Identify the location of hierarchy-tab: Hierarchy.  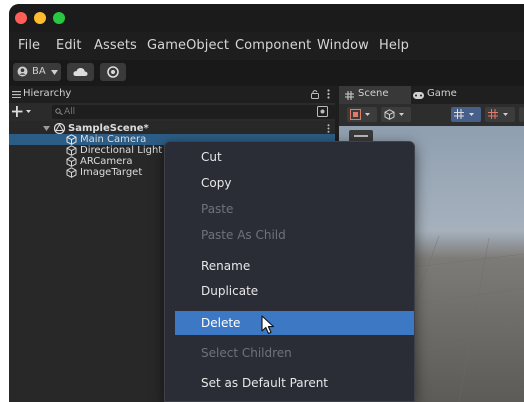
(172, 94).